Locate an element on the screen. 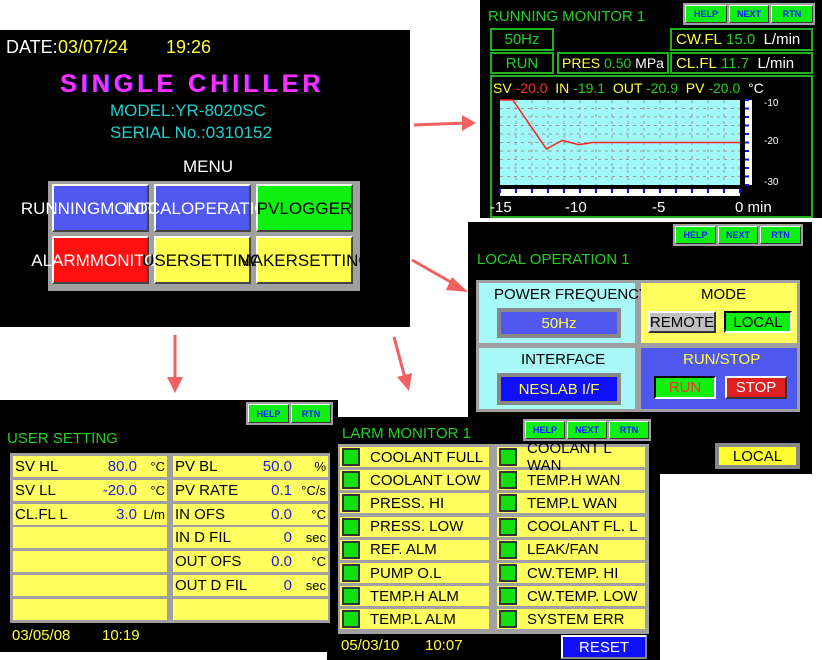 This screenshot has height=660, width=822. menu-button-local-operation: LOCAL OPERATION is located at coordinates (202, 208).